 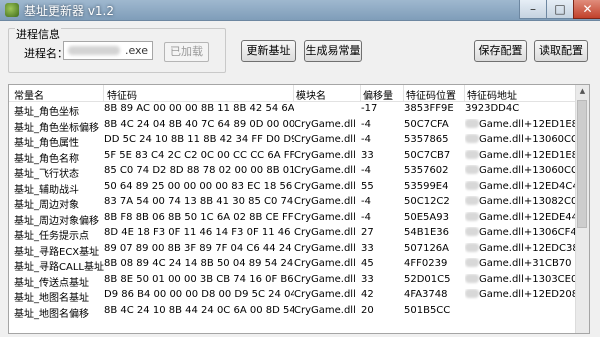 What do you see at coordinates (186, 52) in the screenshot?
I see `loaded-button: 已加载` at bounding box center [186, 52].